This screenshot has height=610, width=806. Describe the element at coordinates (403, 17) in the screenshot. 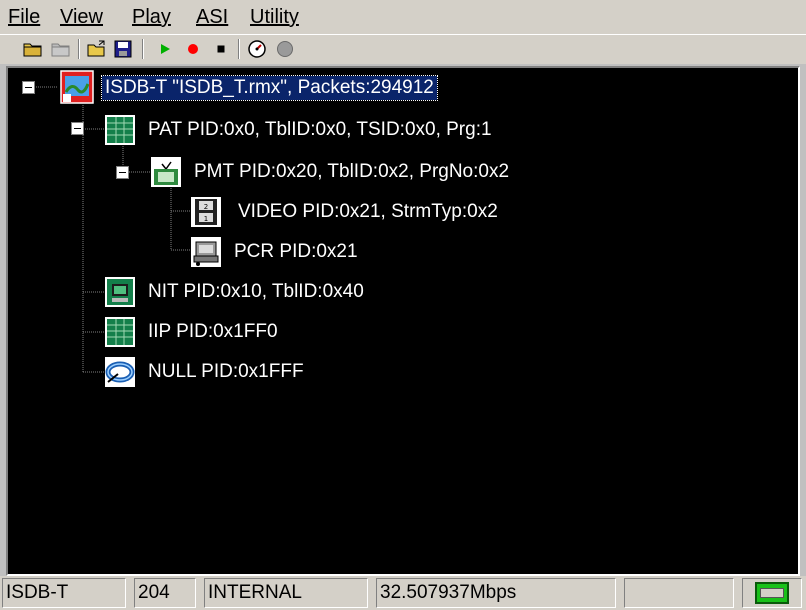

I see `menu-bar: File View Play ASI Utility` at that location.